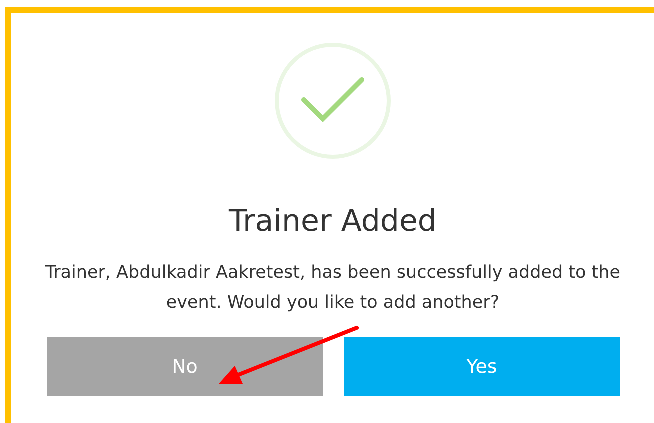 This screenshot has height=423, width=654. Describe the element at coordinates (185, 366) in the screenshot. I see `no-button: No` at that location.